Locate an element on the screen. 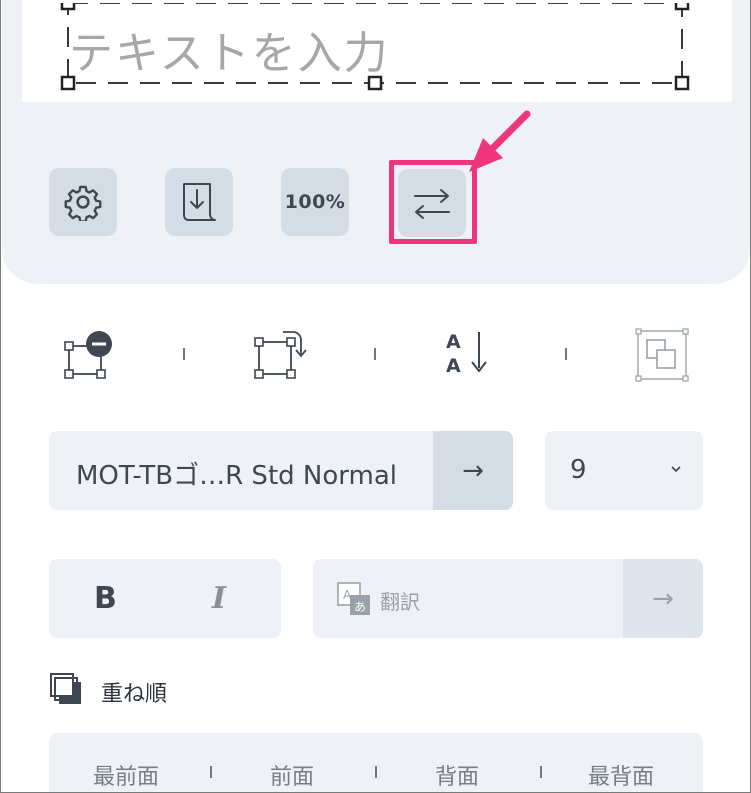  italic-button: I is located at coordinates (219, 598).